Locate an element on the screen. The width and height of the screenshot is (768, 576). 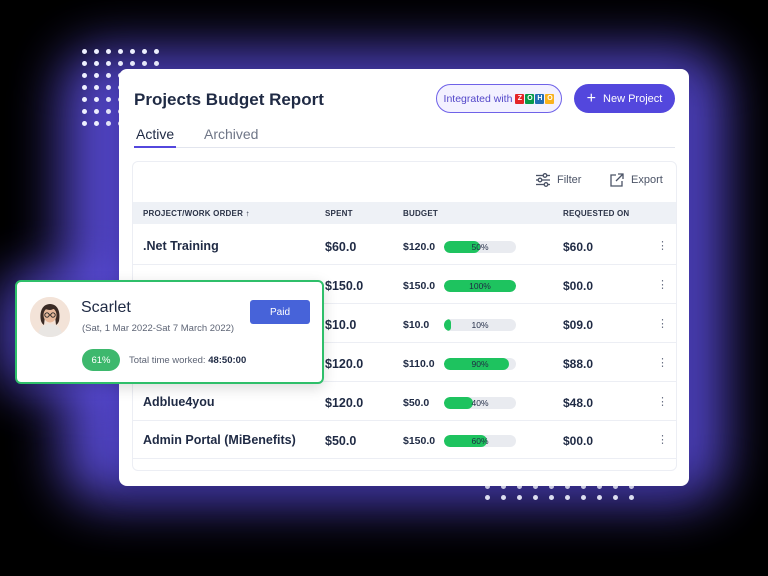
budget-progress-bar: 60% is located at coordinates (480, 441).